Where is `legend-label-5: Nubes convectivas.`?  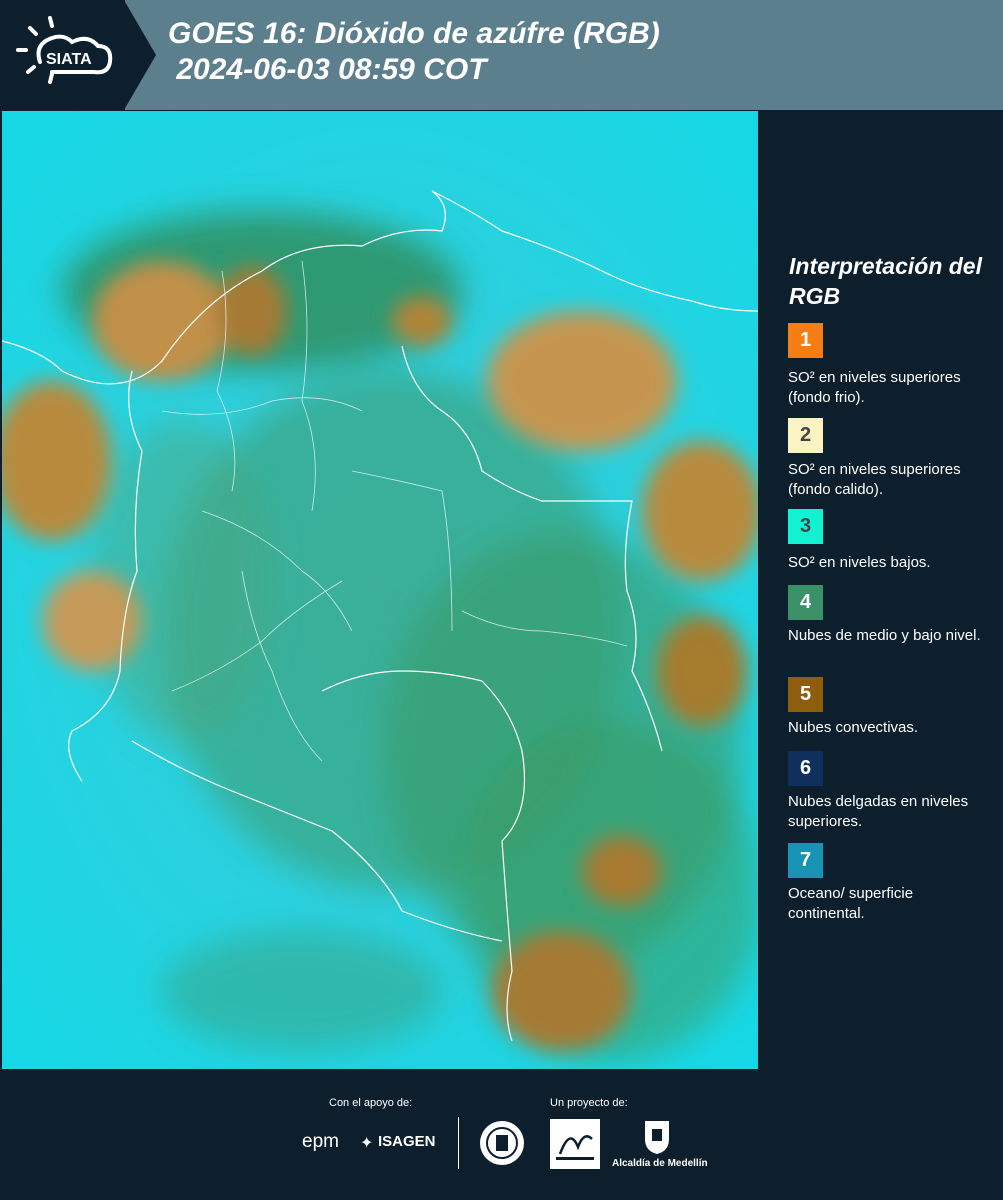 legend-label-5: Nubes convectivas. is located at coordinates (853, 727).